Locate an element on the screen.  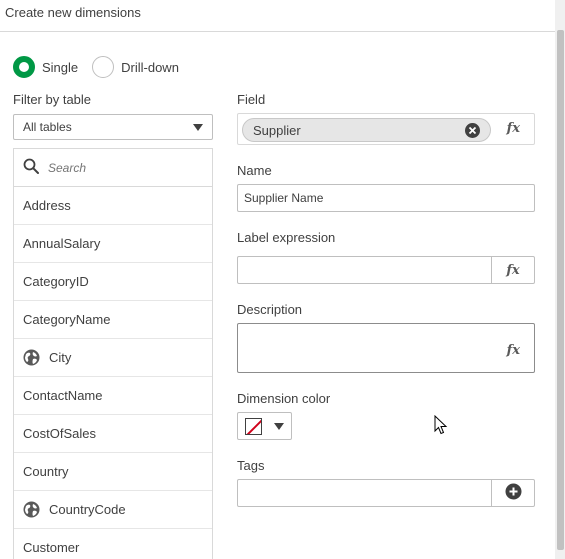
filter-by-table-label: Filter by table is located at coordinates (52, 99).